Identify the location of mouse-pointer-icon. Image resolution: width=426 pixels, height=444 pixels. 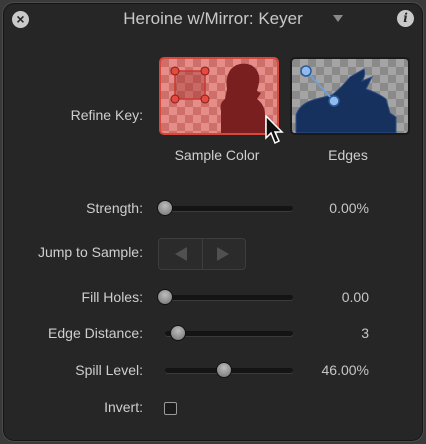
(274, 130).